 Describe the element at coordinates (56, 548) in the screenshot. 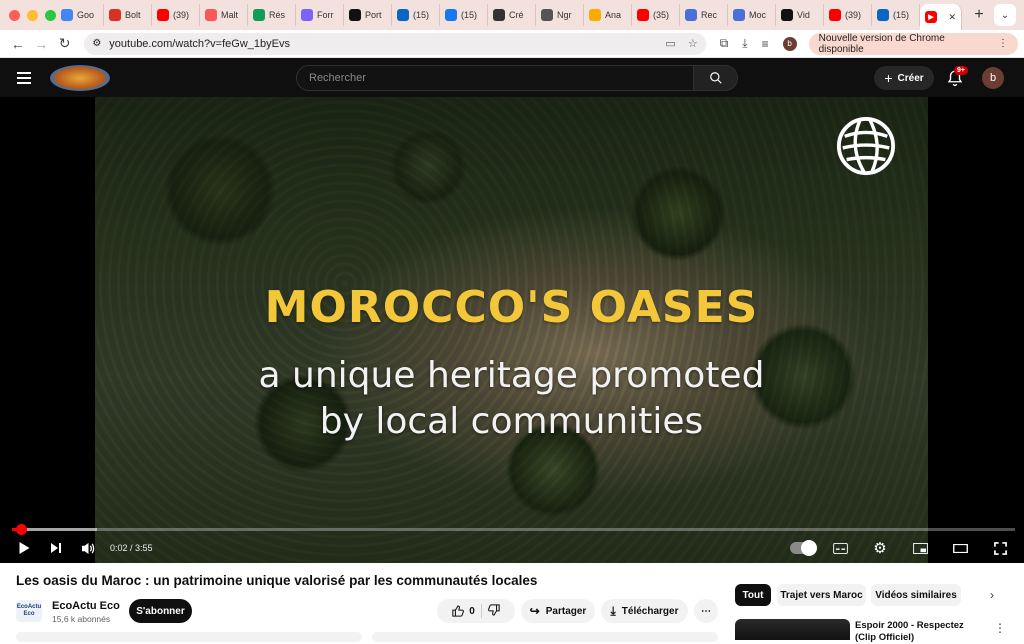

I see `next-button` at that location.